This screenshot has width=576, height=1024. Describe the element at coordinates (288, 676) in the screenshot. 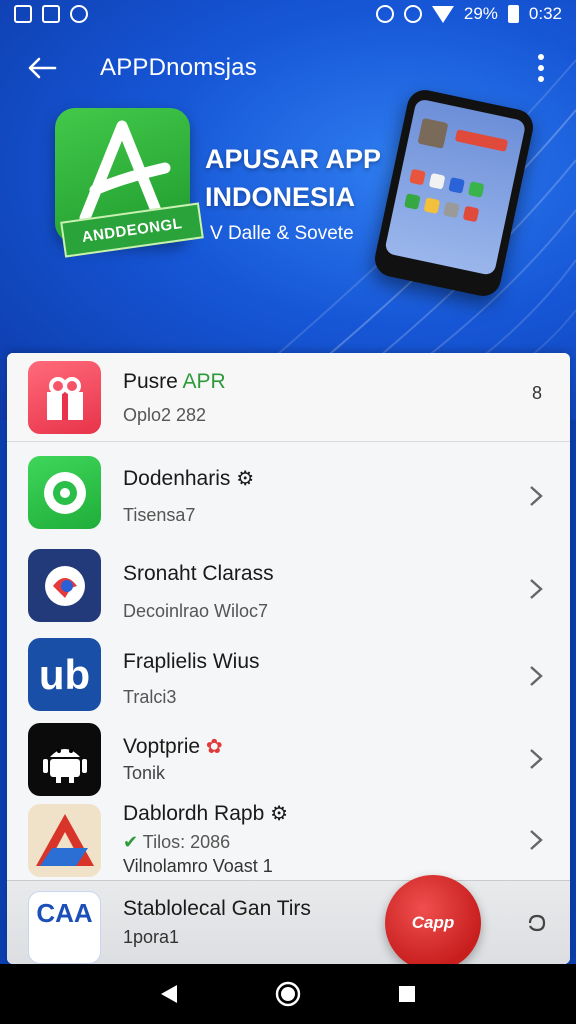

I see `list-item: ub Fraplielis Wius Tralci3` at that location.